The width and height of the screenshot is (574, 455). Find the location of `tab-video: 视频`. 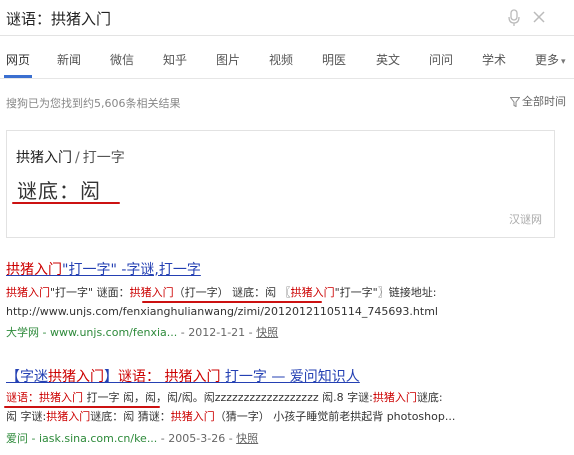

tab-video: 视频 is located at coordinates (281, 59).